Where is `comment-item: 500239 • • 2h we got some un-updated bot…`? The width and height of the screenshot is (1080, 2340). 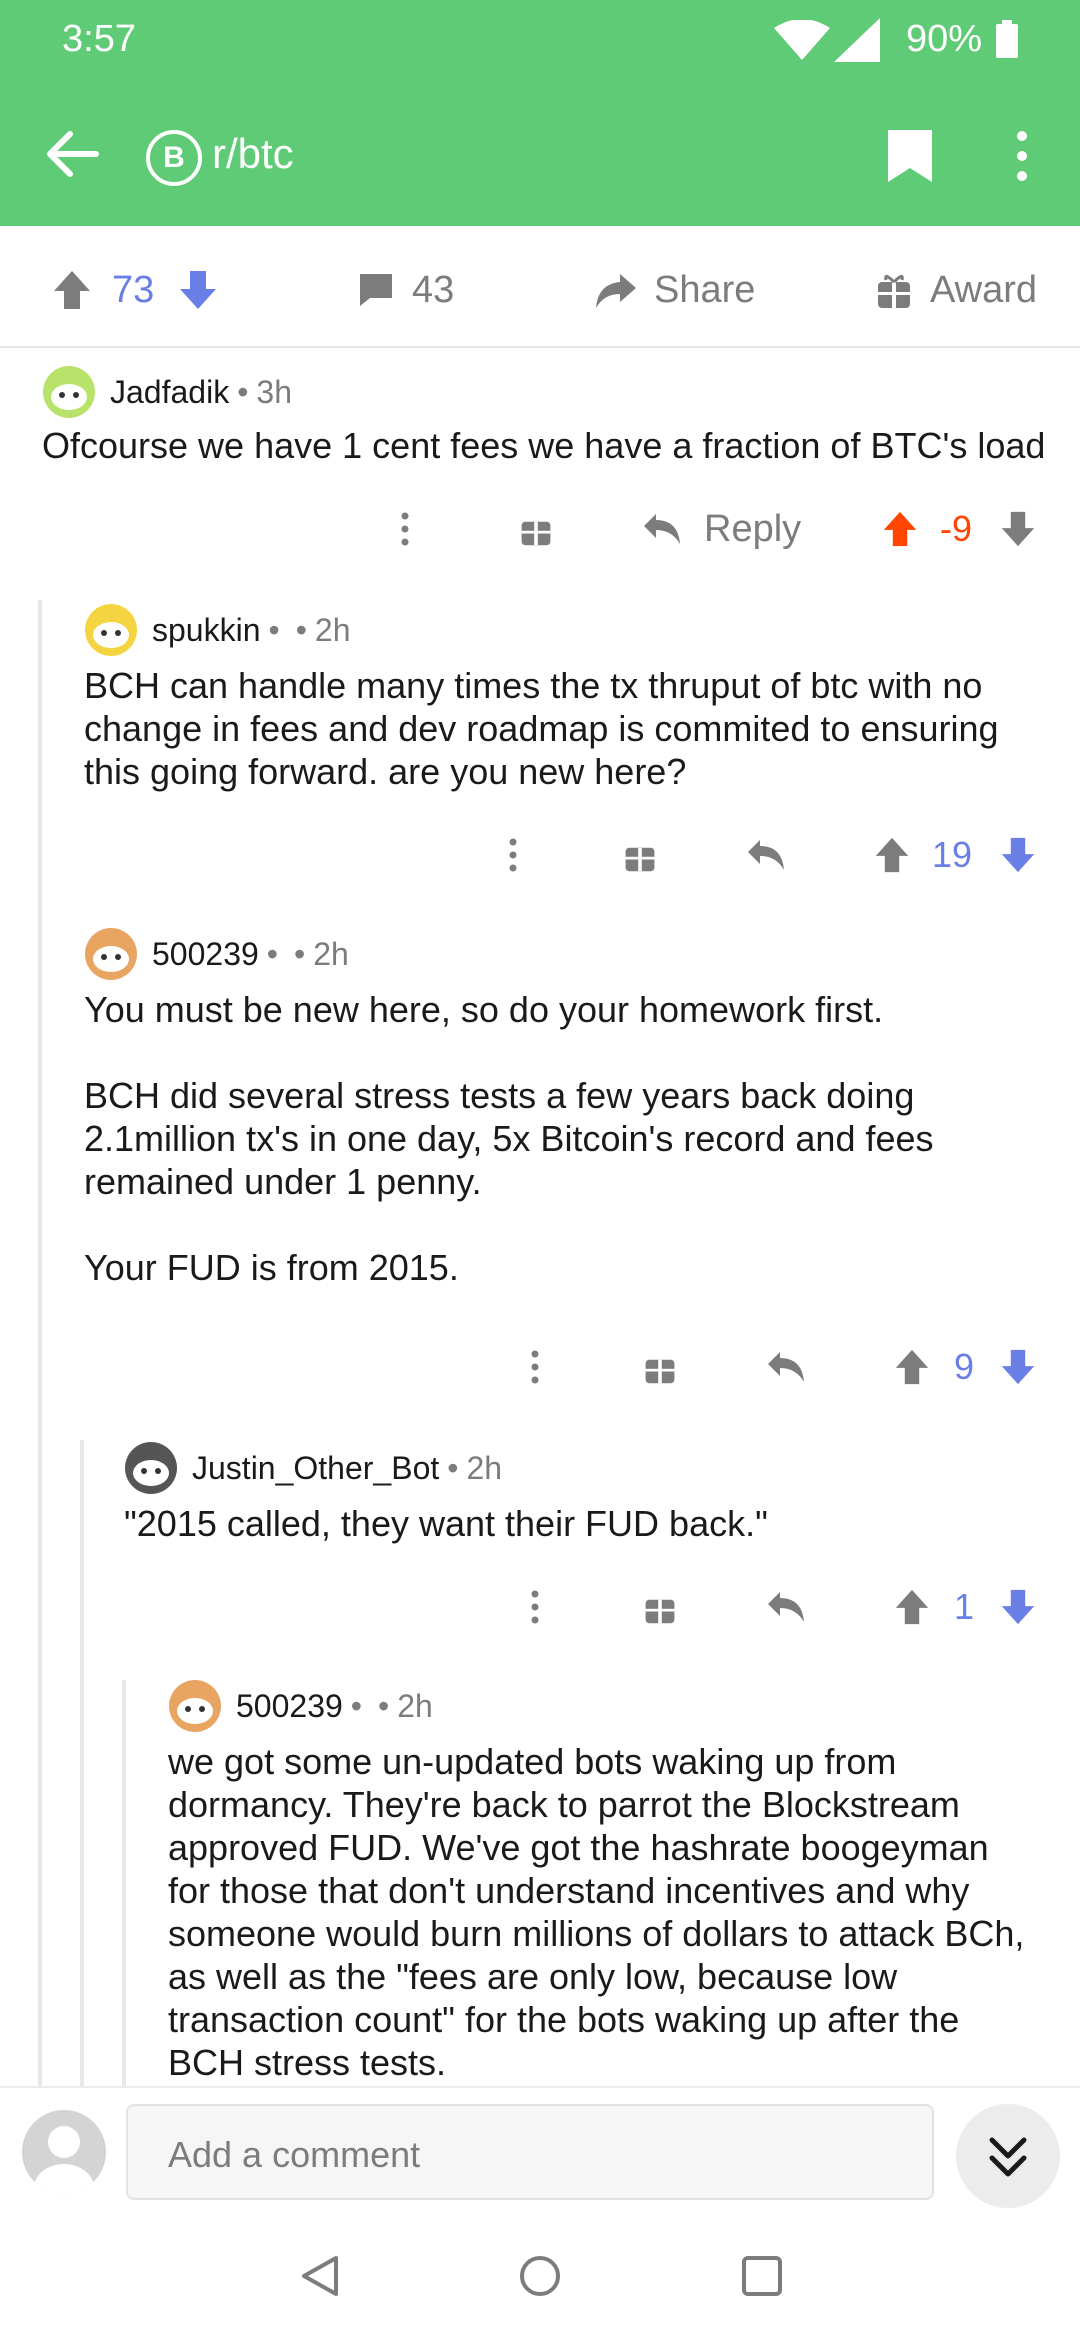 comment-item: 500239 • • 2h we got some un-updated bot… is located at coordinates (598, 1881).